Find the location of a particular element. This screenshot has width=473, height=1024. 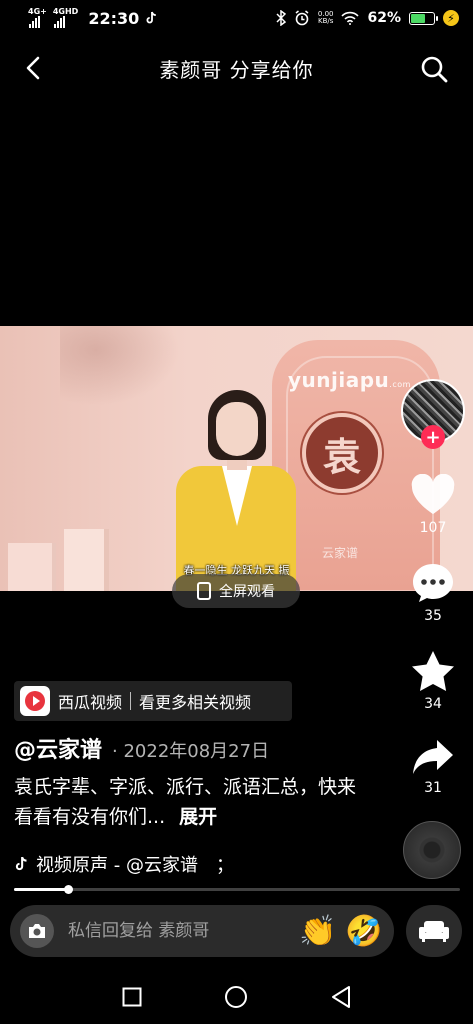

xigua-logo-icon is located at coordinates (35, 701).